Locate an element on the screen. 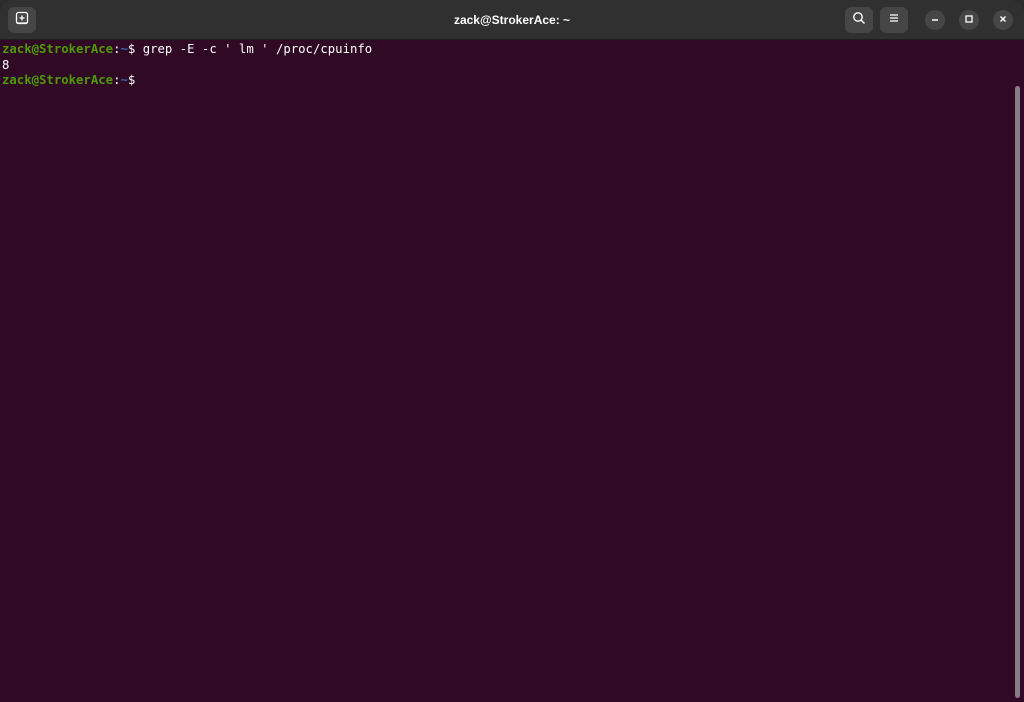 The image size is (1024, 702). close-icon is located at coordinates (1003, 20).